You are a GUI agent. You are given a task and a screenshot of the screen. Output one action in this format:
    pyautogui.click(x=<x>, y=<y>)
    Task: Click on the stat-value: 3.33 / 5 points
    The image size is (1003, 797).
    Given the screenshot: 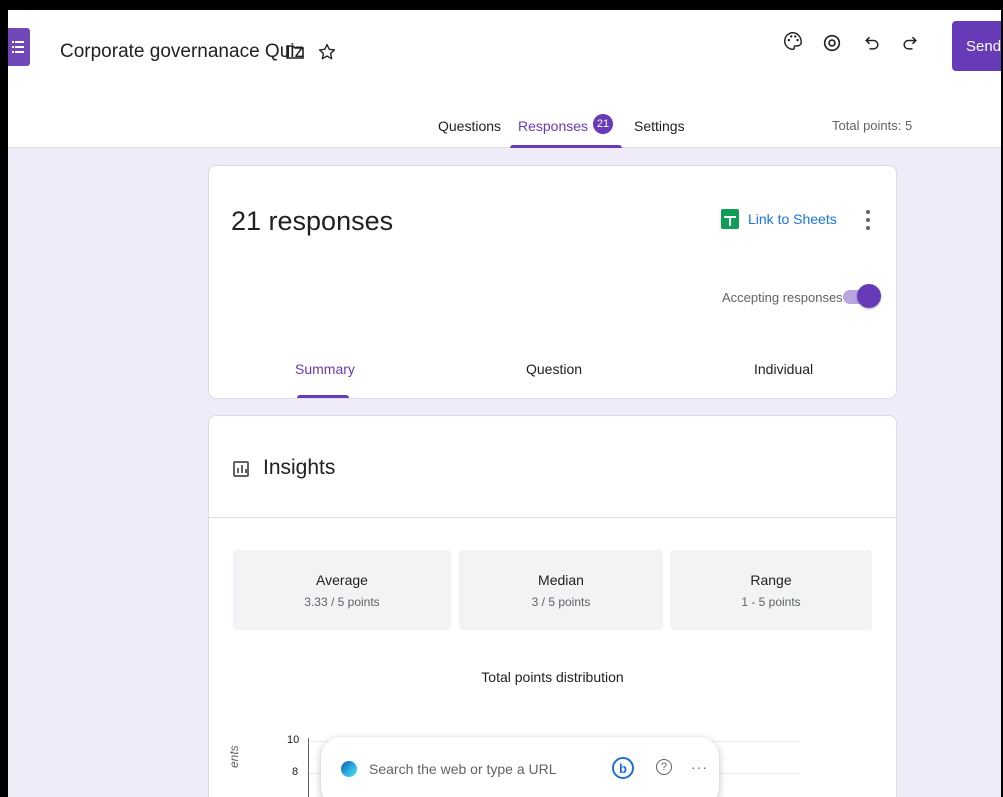 What is the action you would take?
    pyautogui.click(x=342, y=602)
    